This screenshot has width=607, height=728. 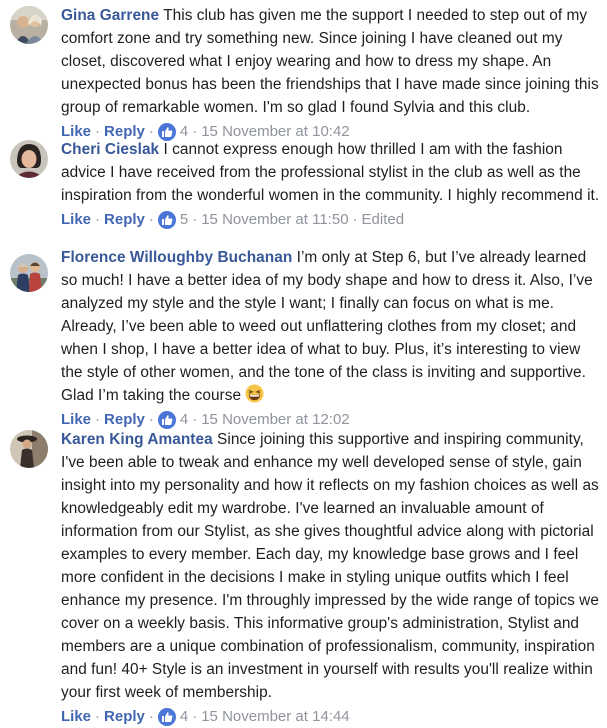 I want to click on grinning-squinting-face-icon, so click(x=254, y=393).